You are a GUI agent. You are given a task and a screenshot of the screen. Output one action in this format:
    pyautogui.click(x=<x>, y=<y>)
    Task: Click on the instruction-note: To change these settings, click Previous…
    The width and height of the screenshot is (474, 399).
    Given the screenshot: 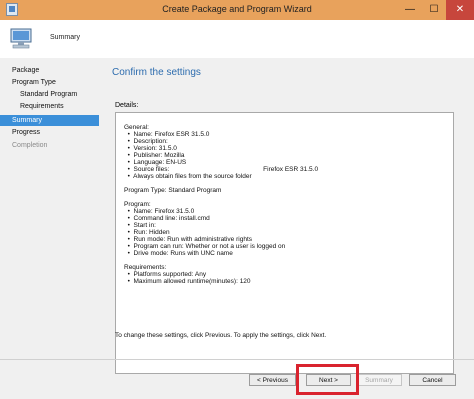 What is the action you would take?
    pyautogui.click(x=221, y=335)
    